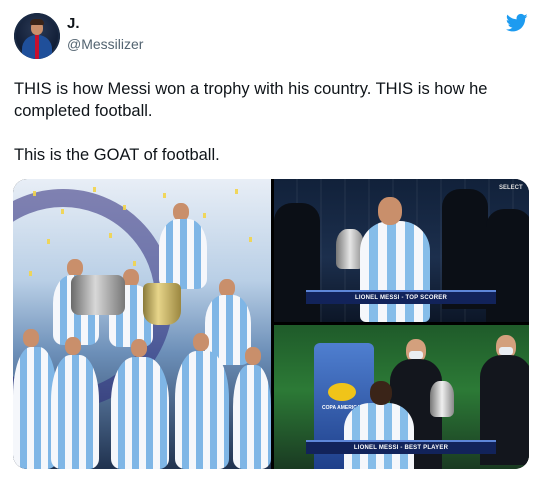 This screenshot has height=479, width=542. I want to click on caption-bar: LIONEL MESSI - TOP SCORER, so click(401, 297).